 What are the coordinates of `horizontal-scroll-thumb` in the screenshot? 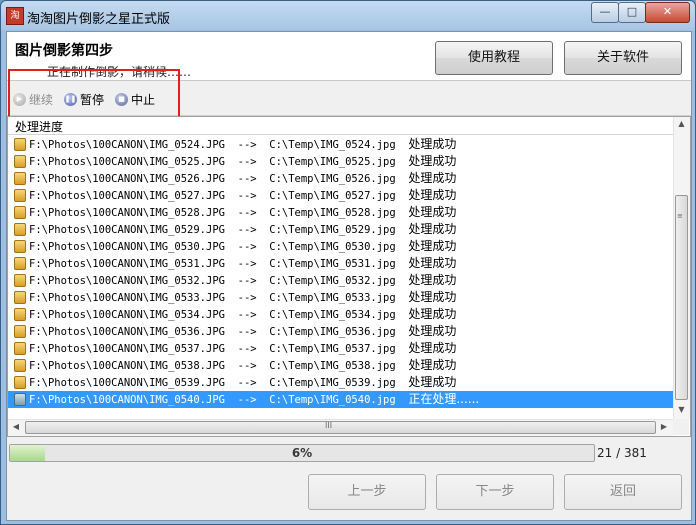 It's located at (340, 427).